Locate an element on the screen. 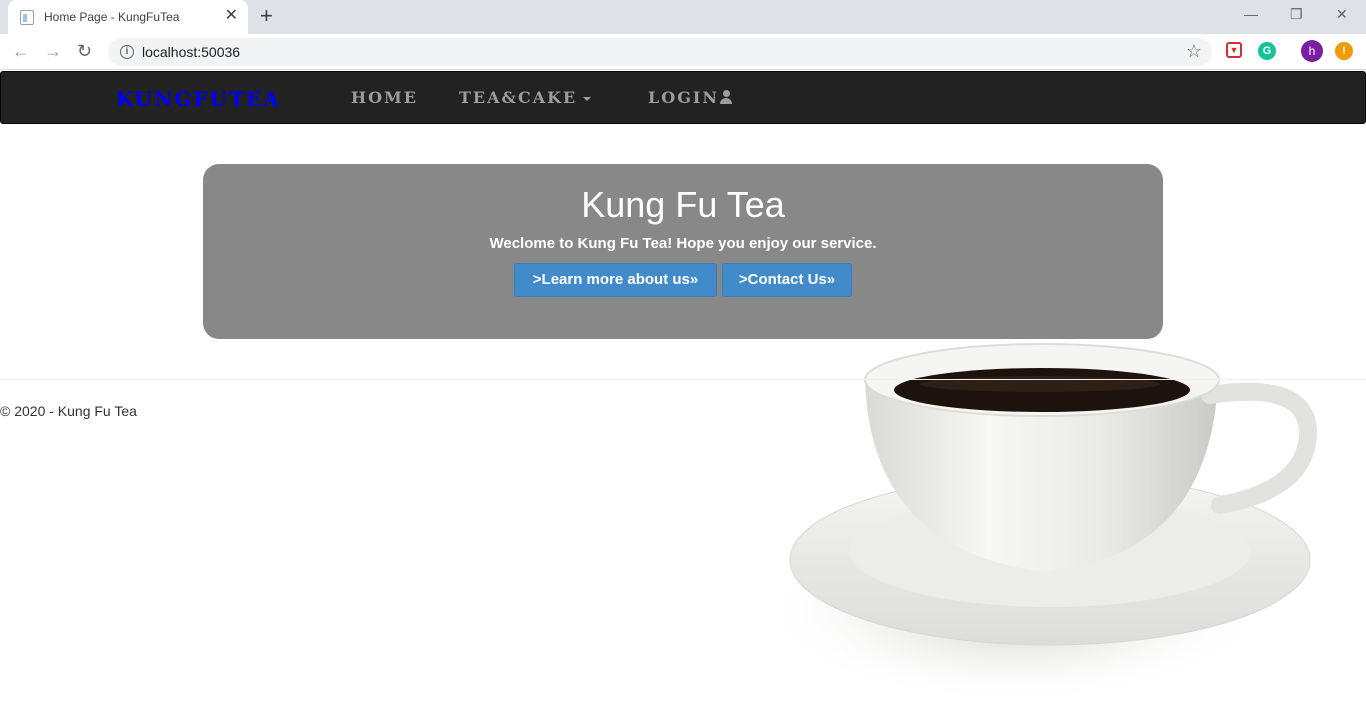 This screenshot has width=1366, height=727. footer-copyright: © 2020 - Kung Fu Tea is located at coordinates (68, 411).